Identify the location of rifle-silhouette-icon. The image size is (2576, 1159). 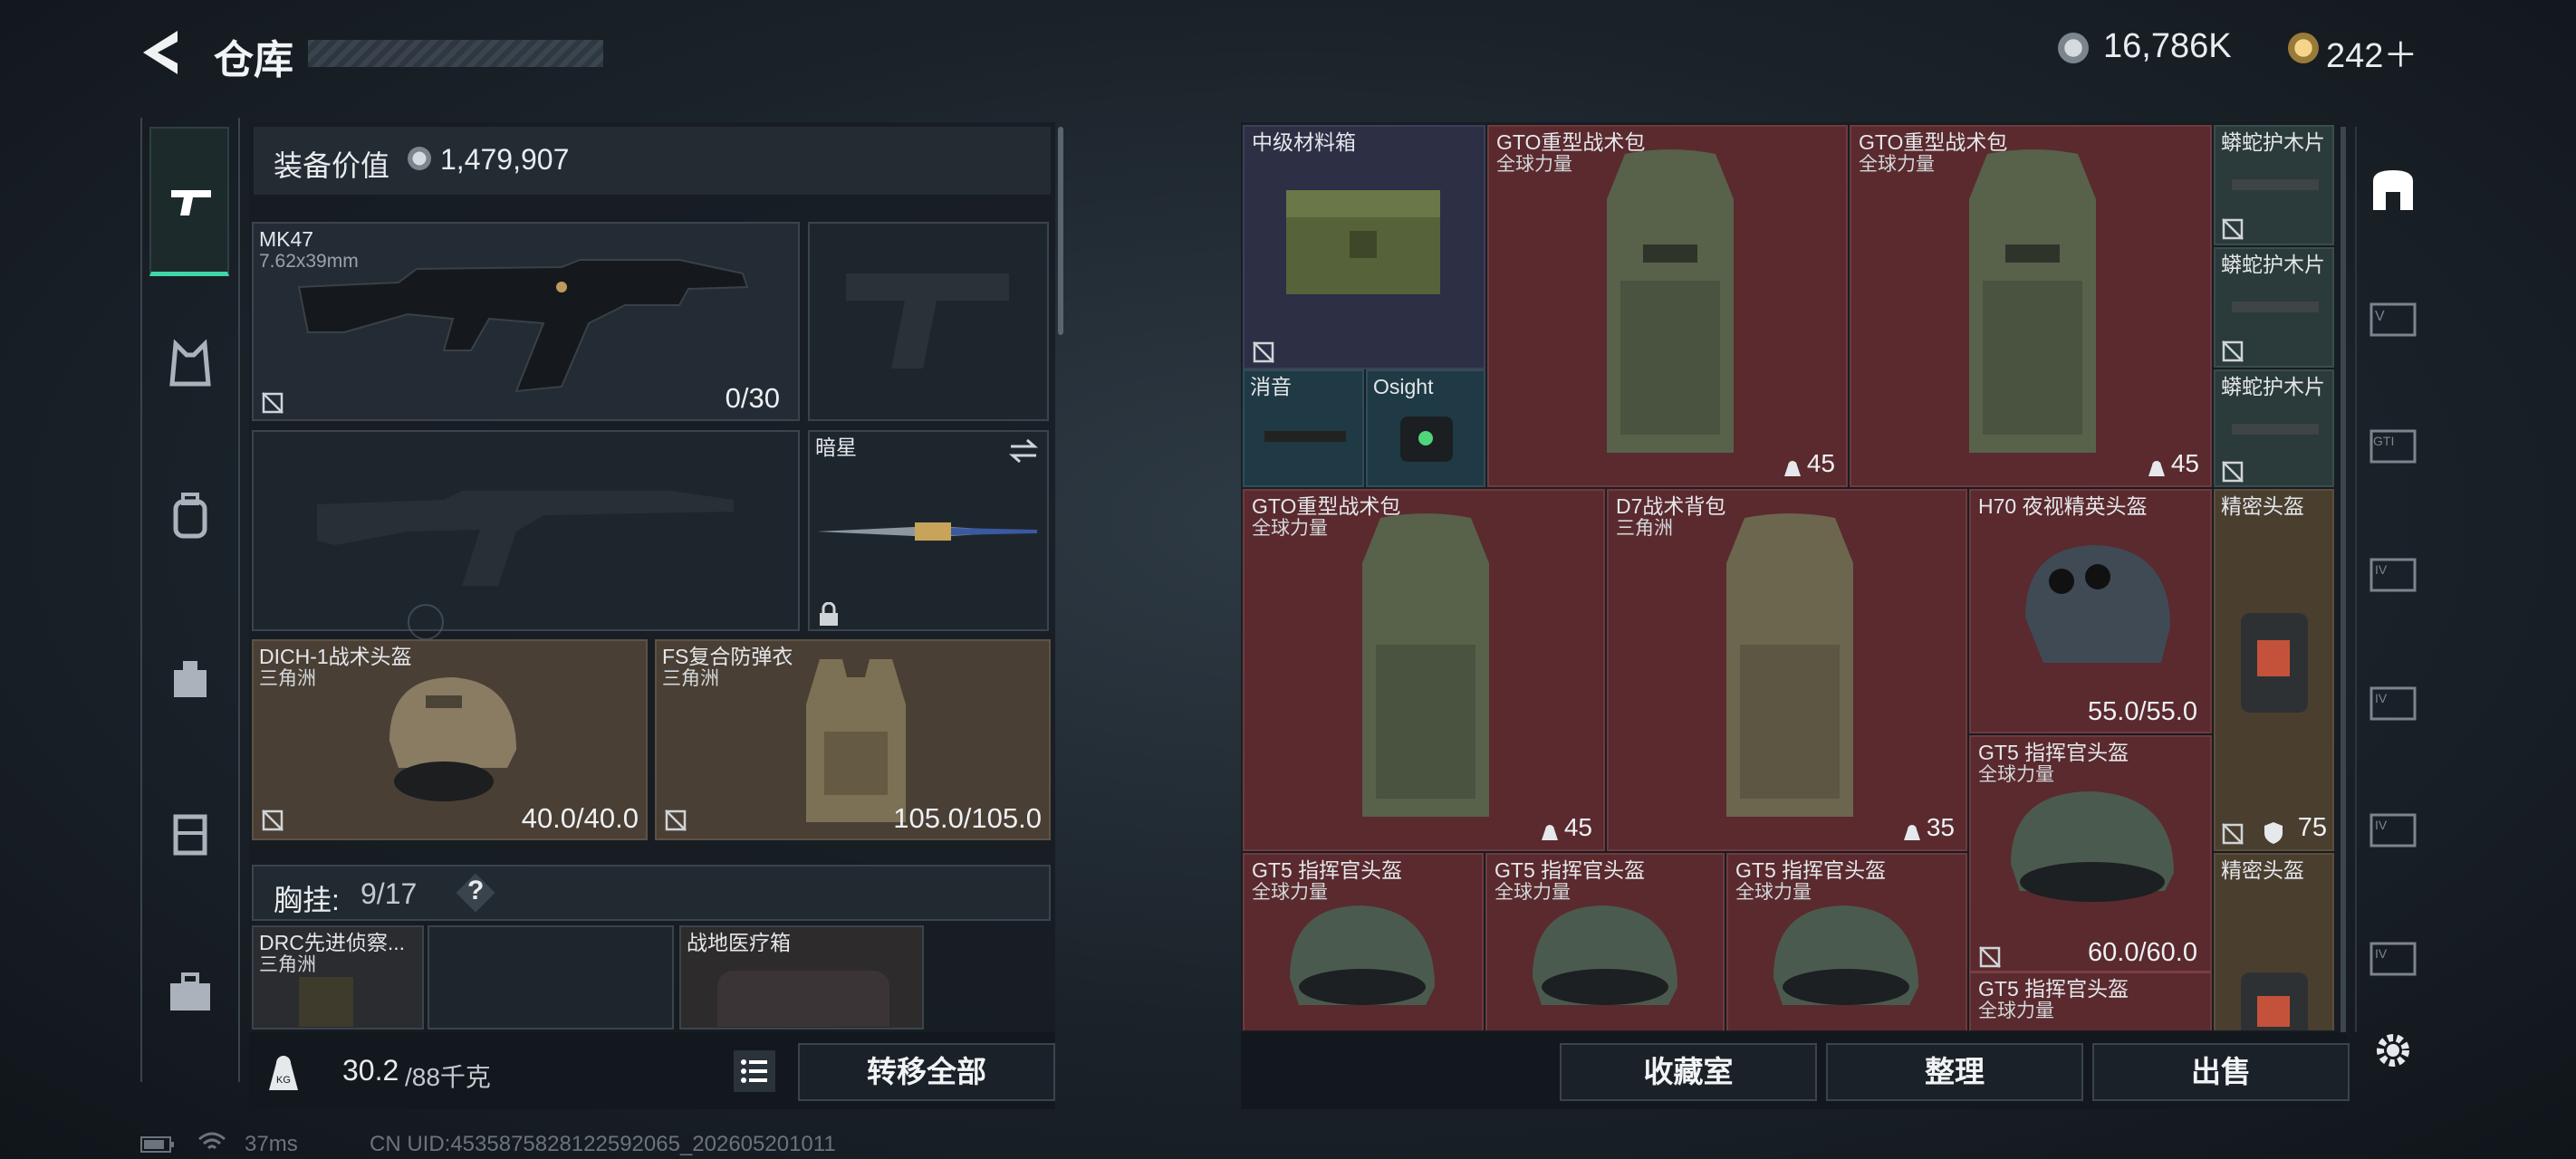
(525, 538).